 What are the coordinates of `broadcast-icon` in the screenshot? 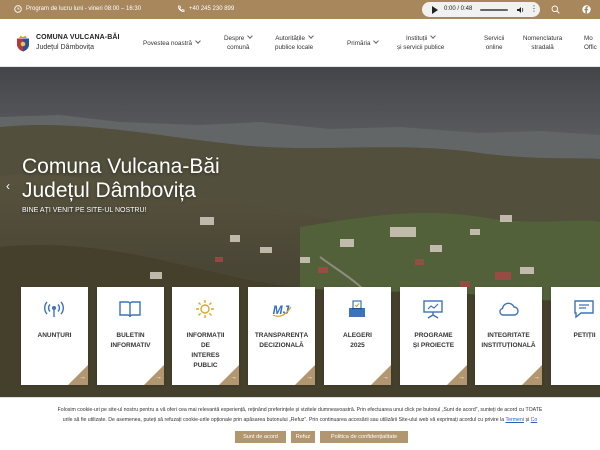 It's located at (54, 309).